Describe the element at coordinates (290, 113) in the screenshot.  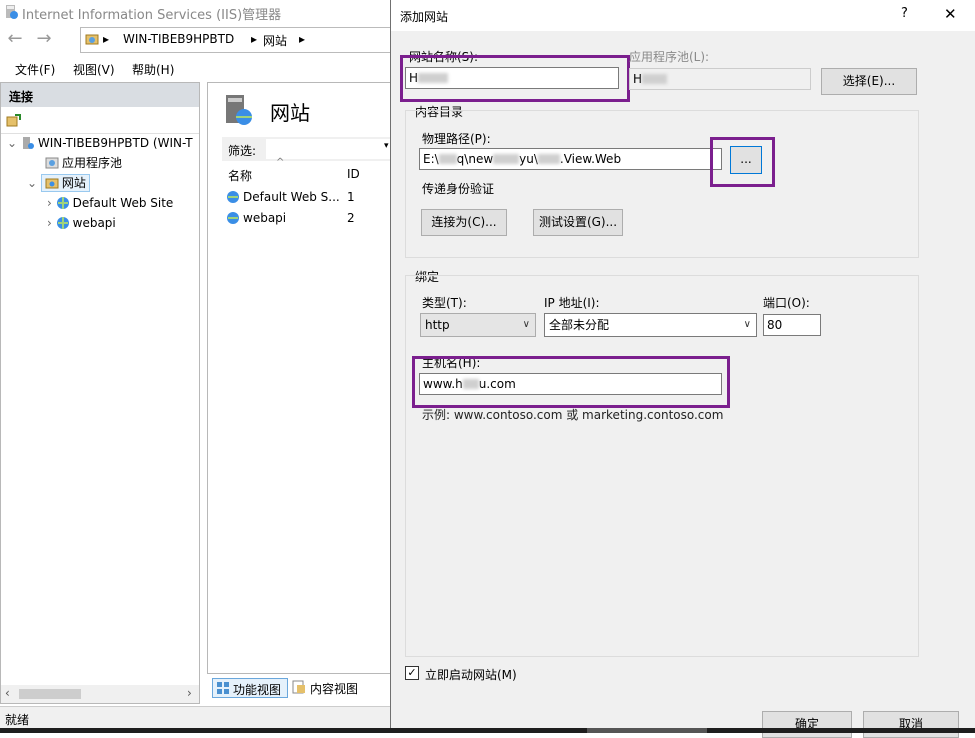
I see `sites-title: 网站` at that location.